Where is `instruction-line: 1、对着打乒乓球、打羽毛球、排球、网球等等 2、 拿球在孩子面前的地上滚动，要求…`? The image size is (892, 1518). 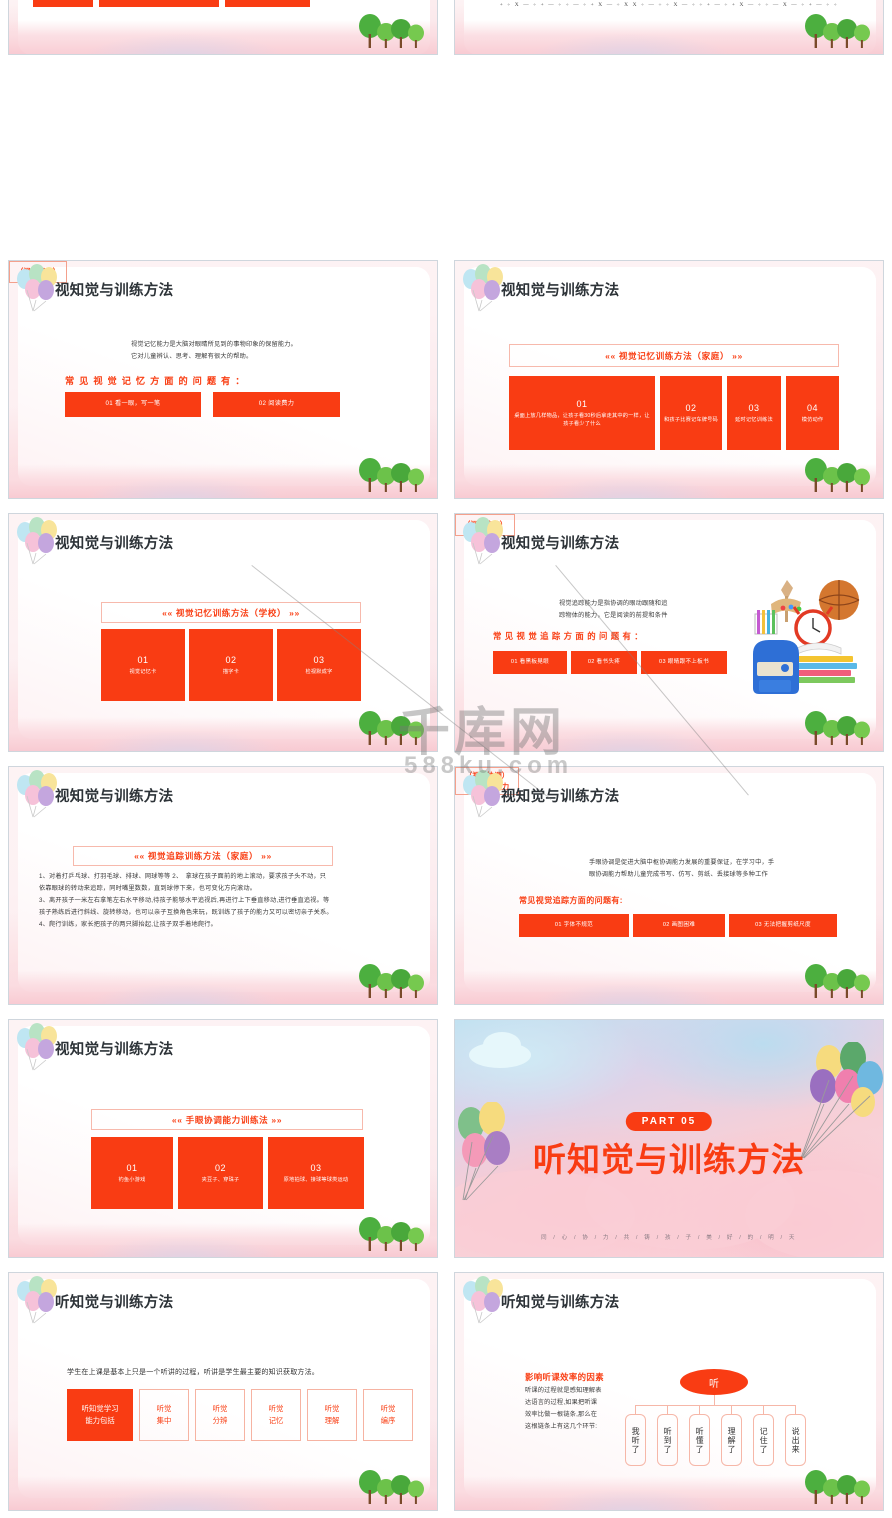
instruction-line: 1、对着打乒乓球、打羽毛球、排球、网球等等 2、 拿球在孩子面前的地上滚动，要求… is located at coordinates (183, 876).